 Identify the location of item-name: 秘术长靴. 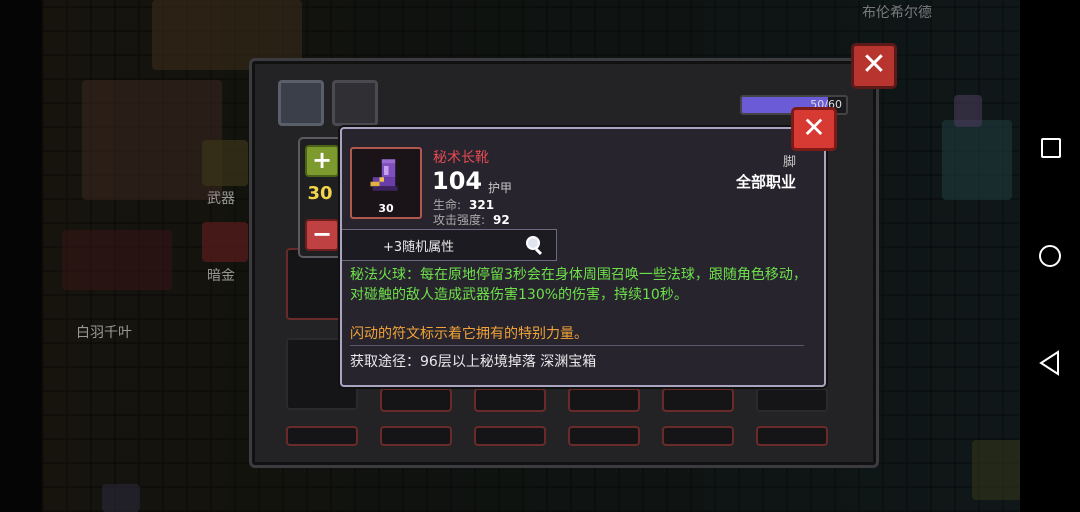
(461, 158).